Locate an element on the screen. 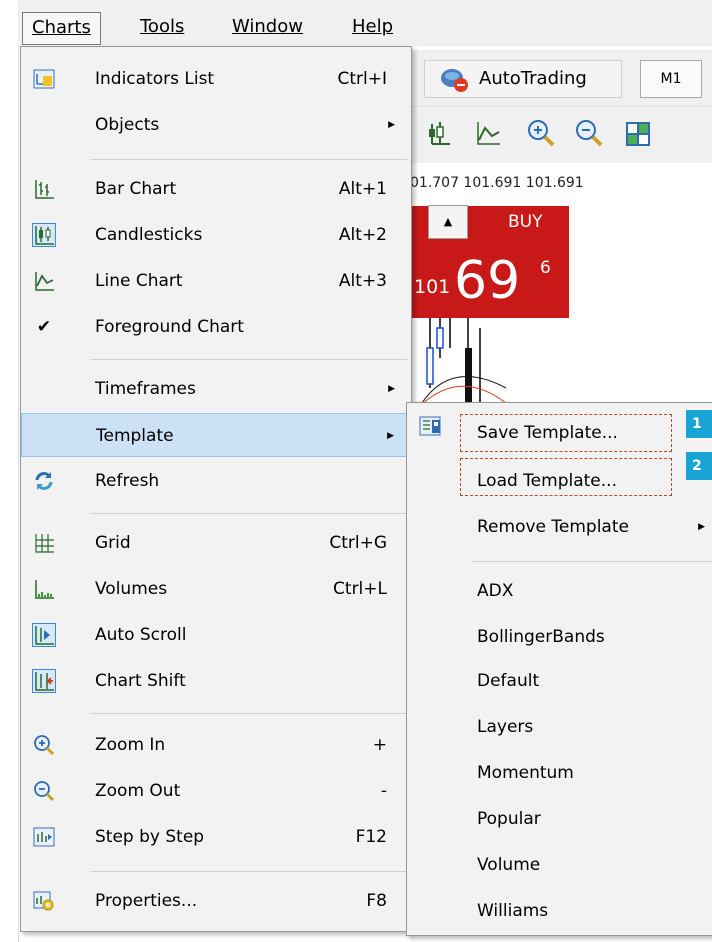 The height and width of the screenshot is (942, 712). zoom-in-tool-icon is located at coordinates (541, 133).